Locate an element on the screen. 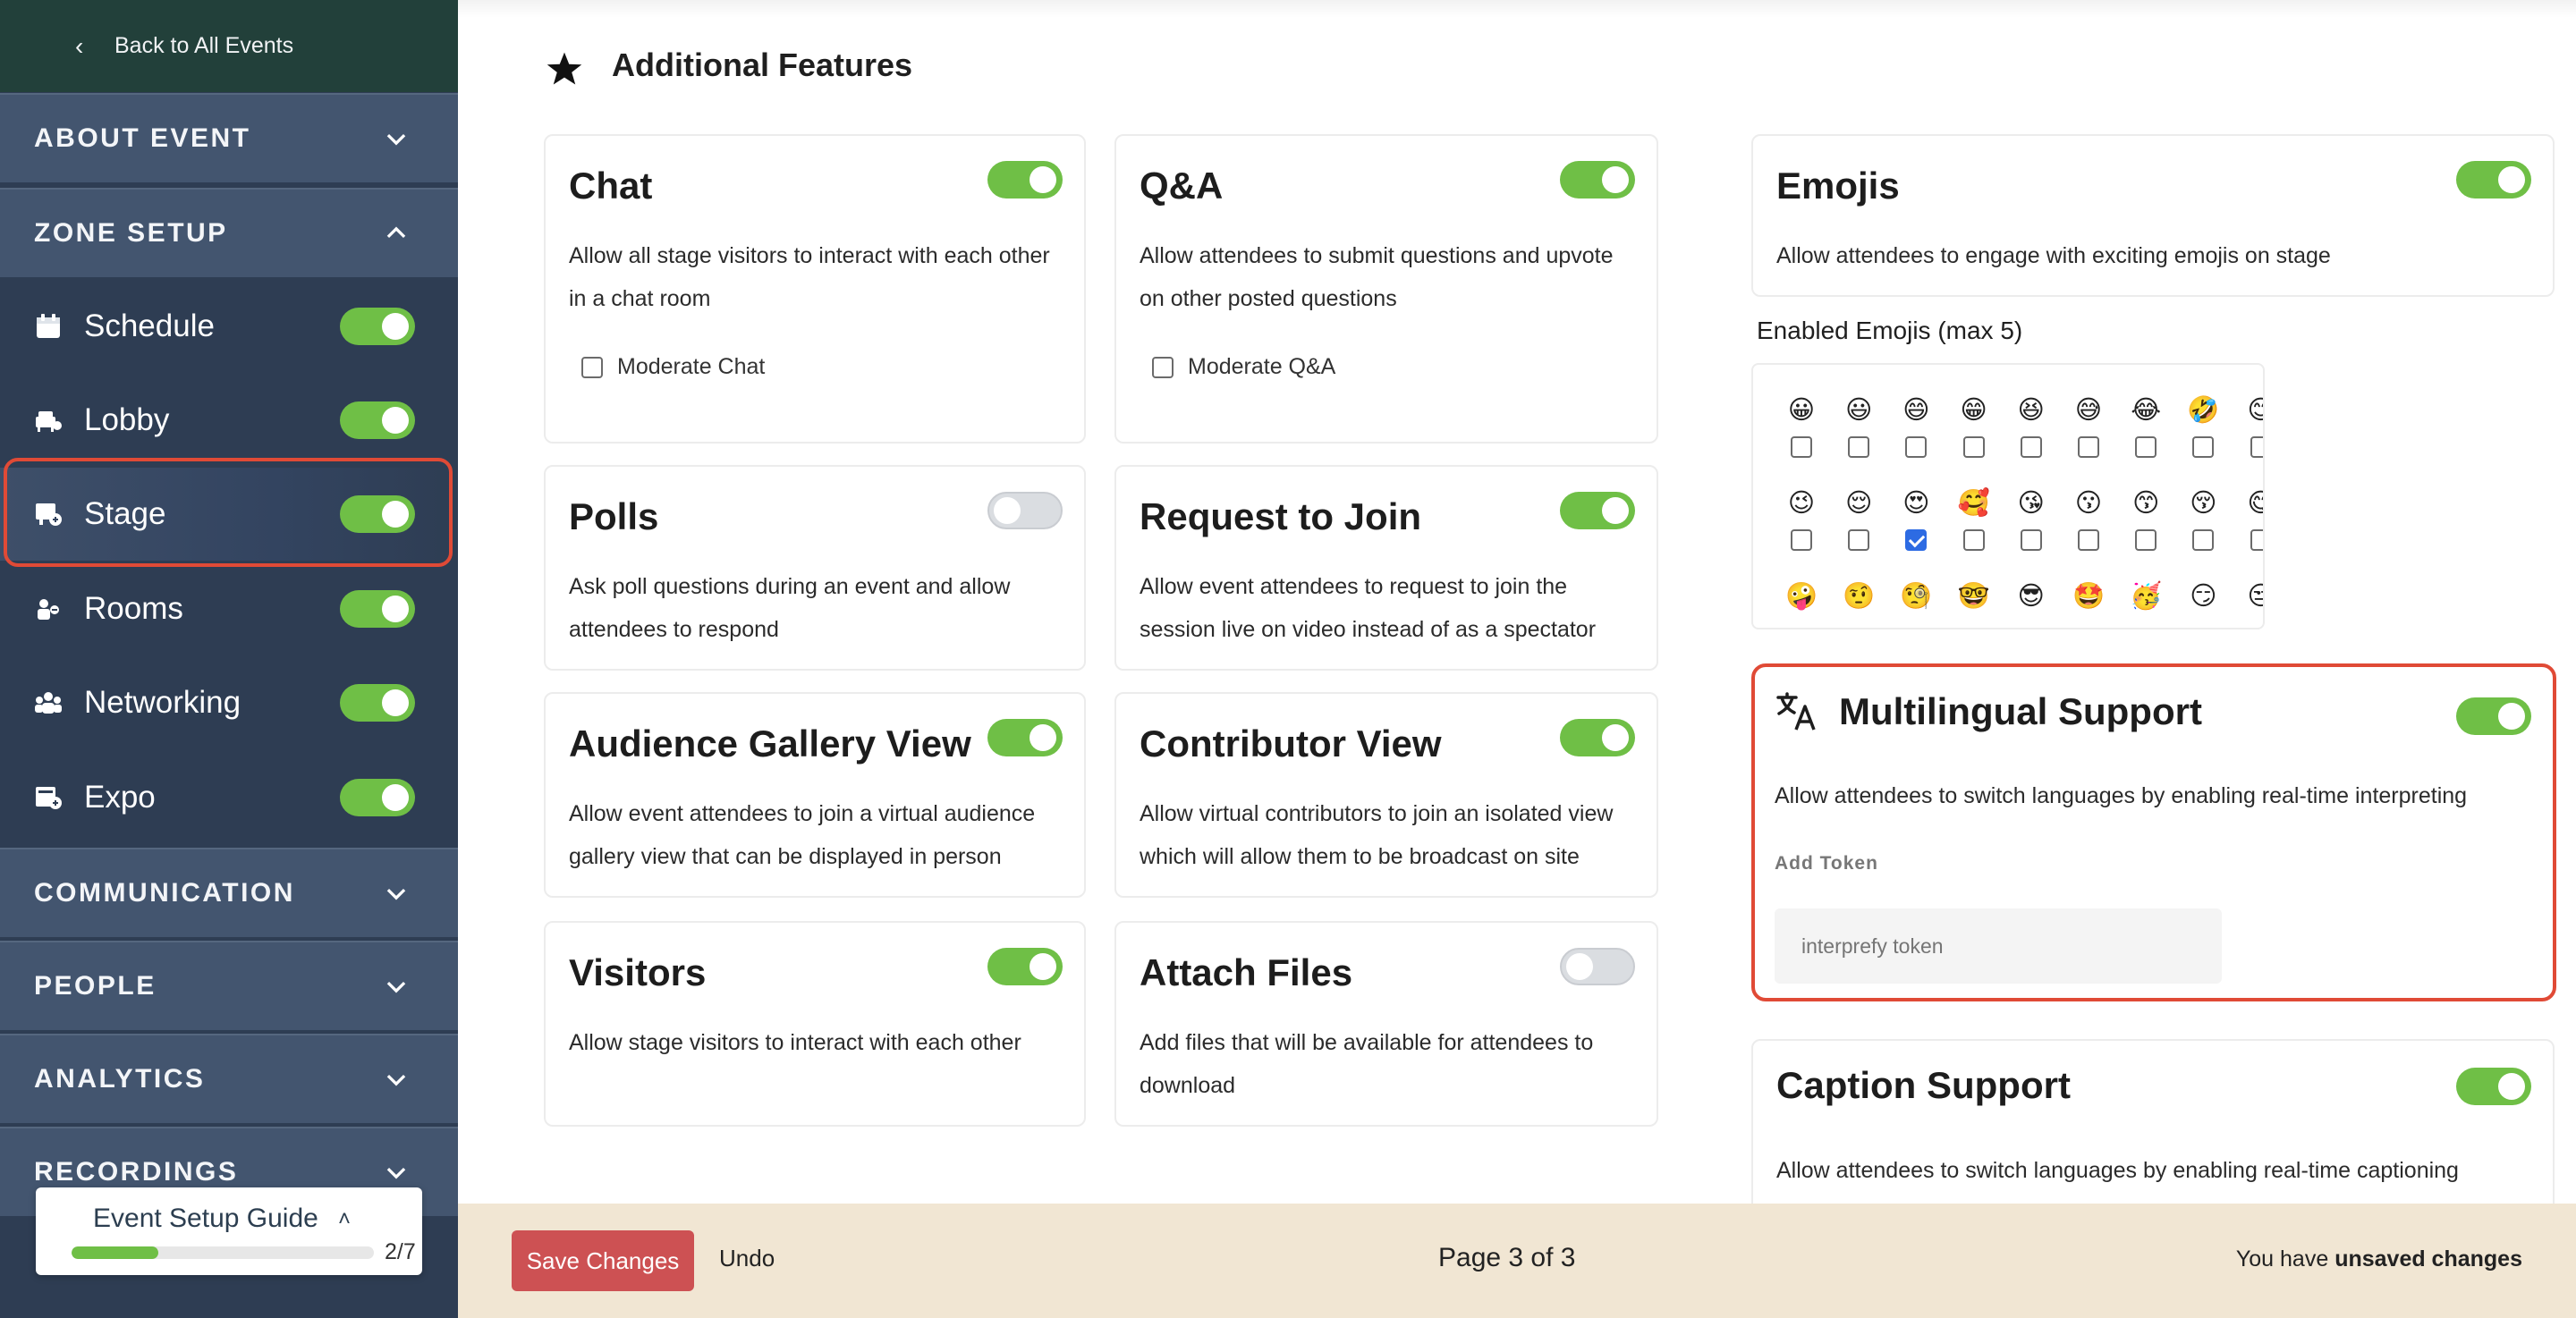 The width and height of the screenshot is (2576, 1318). stage-highlight is located at coordinates (228, 512).